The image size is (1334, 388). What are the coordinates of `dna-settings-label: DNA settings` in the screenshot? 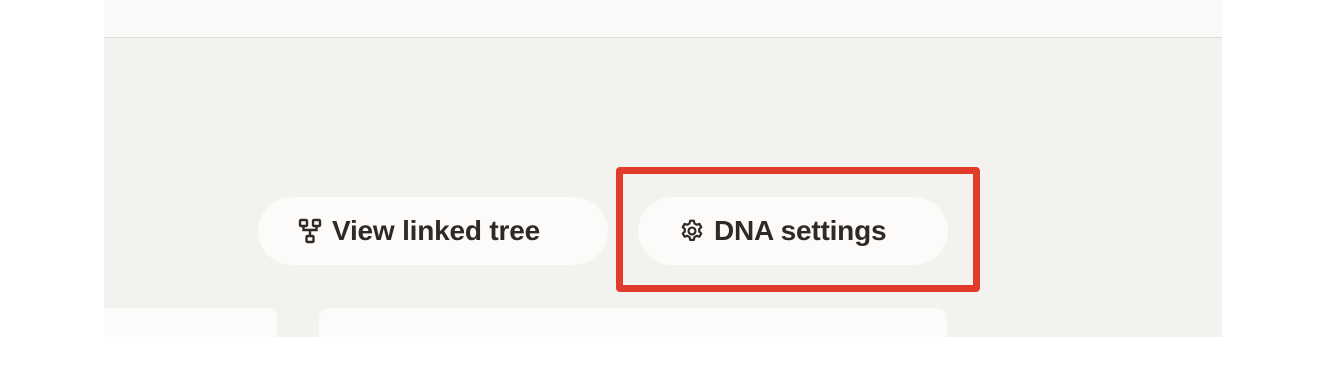 It's located at (800, 230).